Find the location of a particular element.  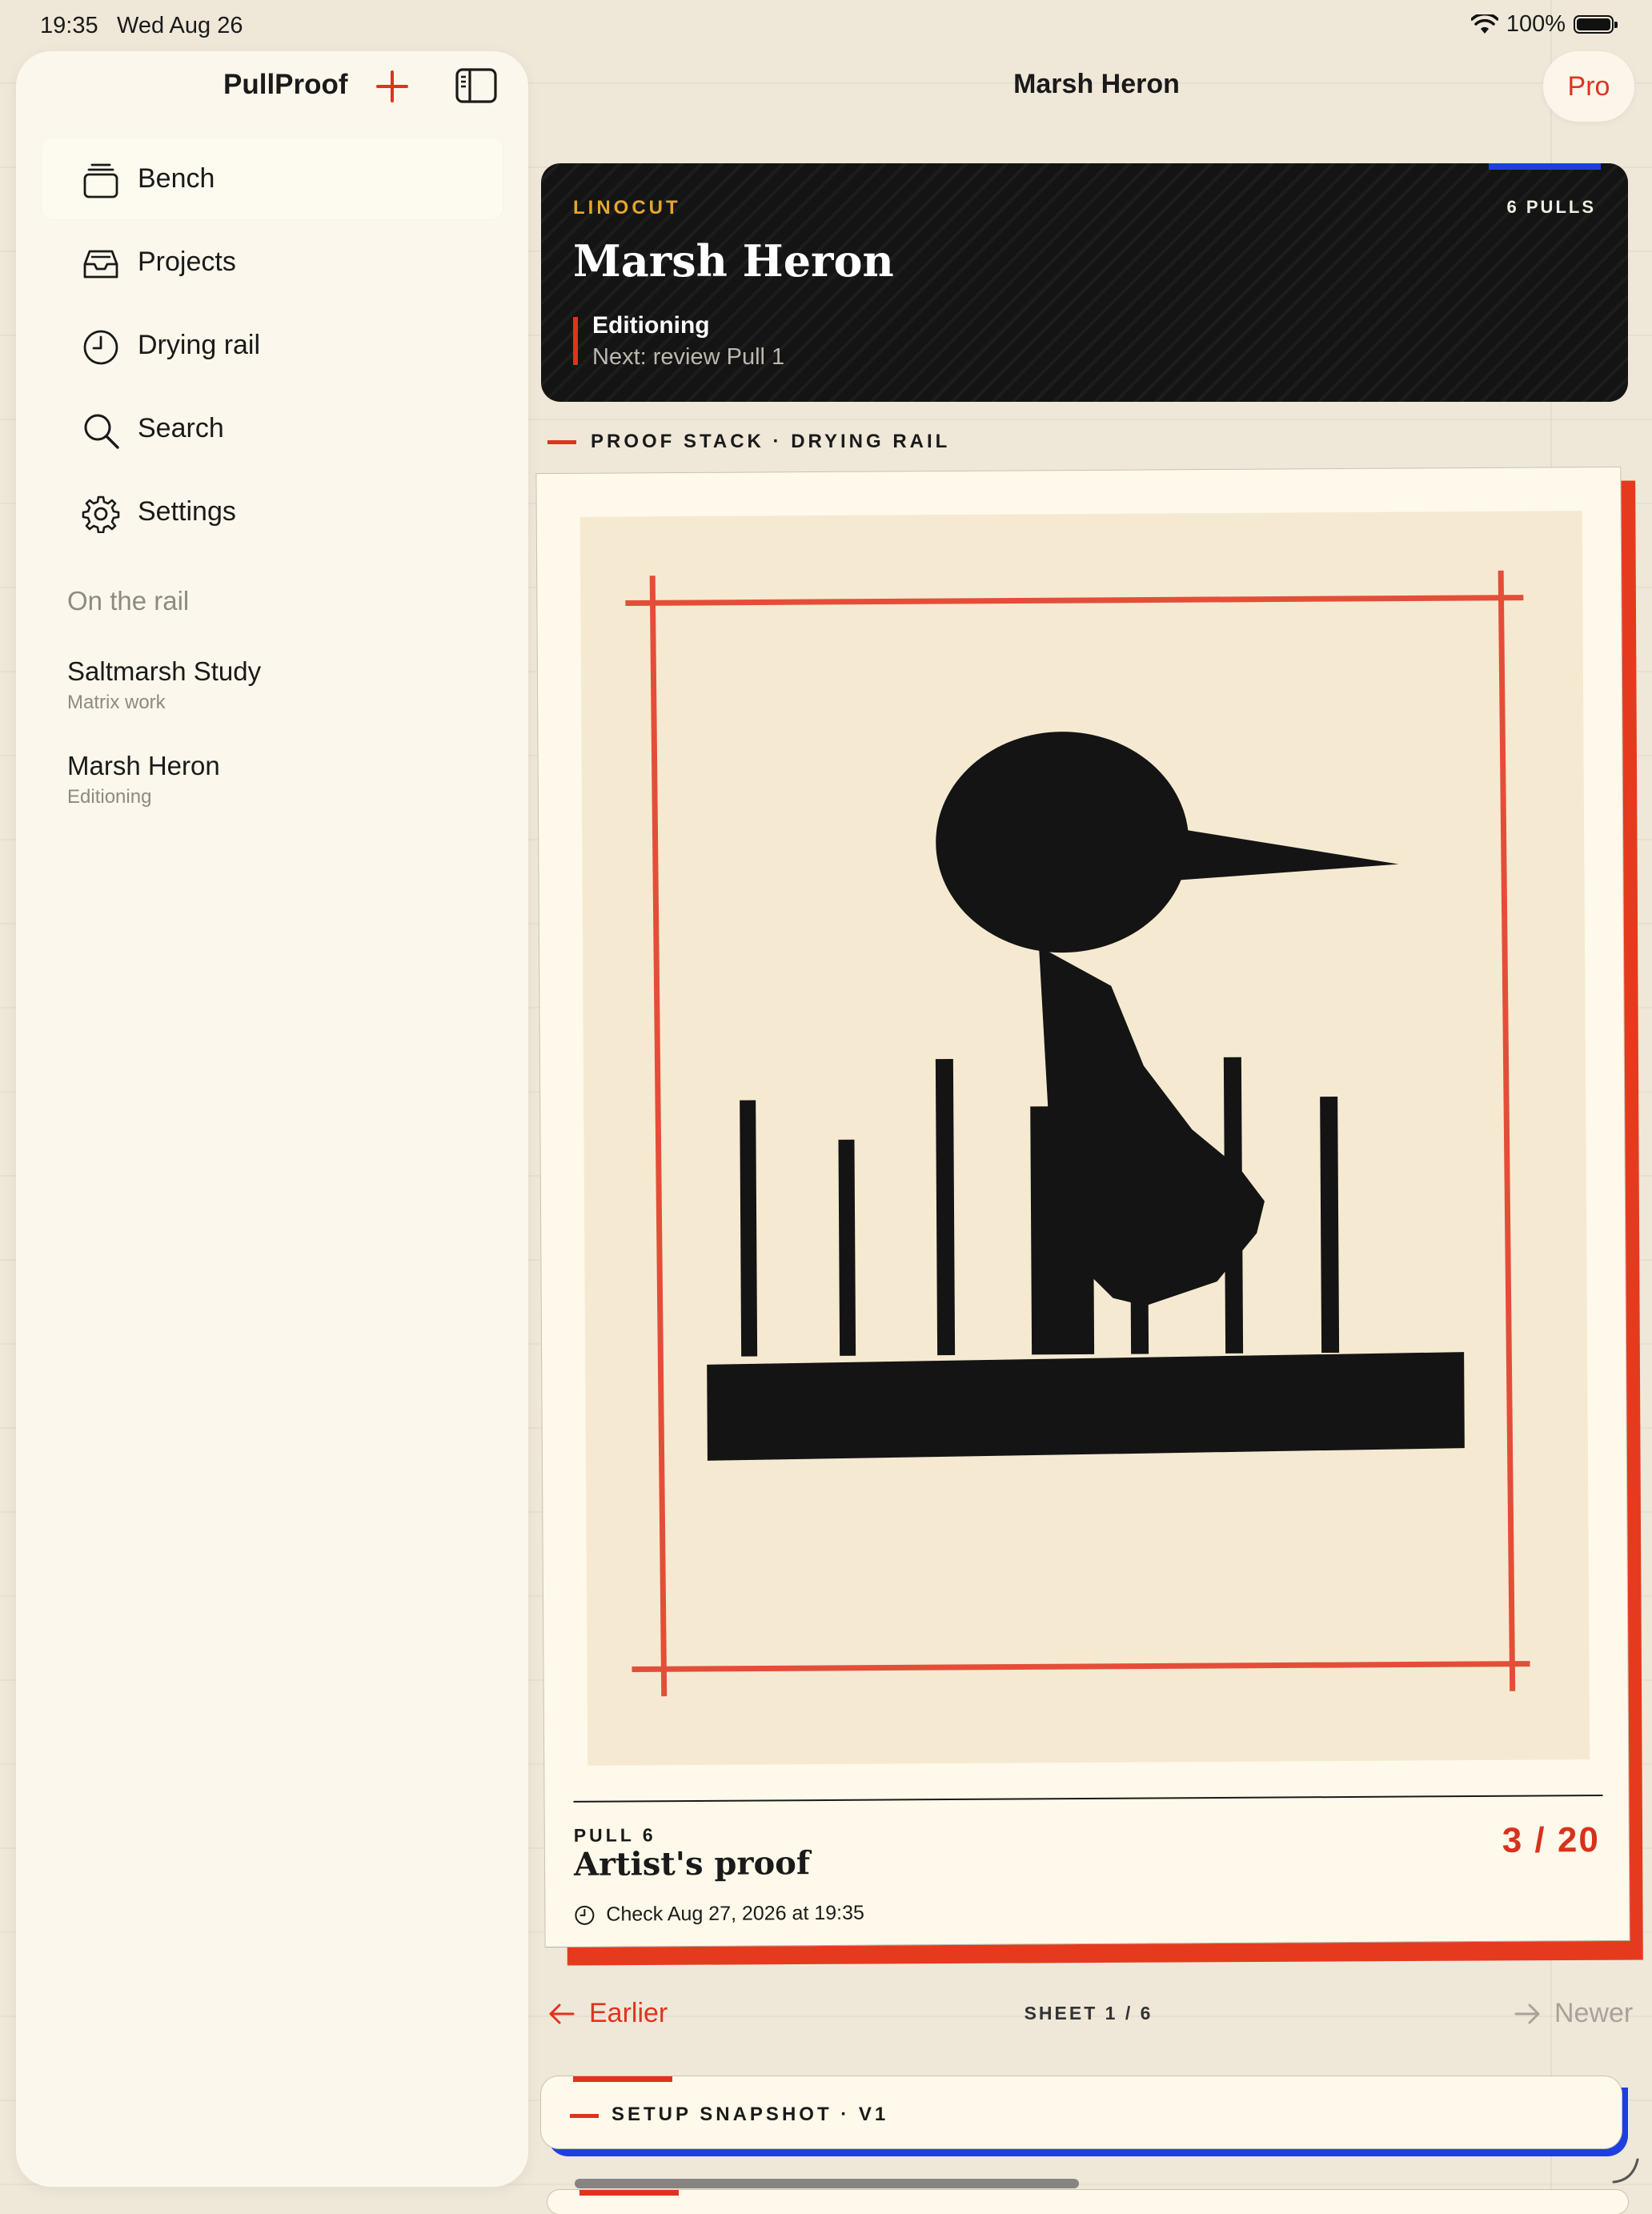

caption-rule is located at coordinates (1088, 1799).